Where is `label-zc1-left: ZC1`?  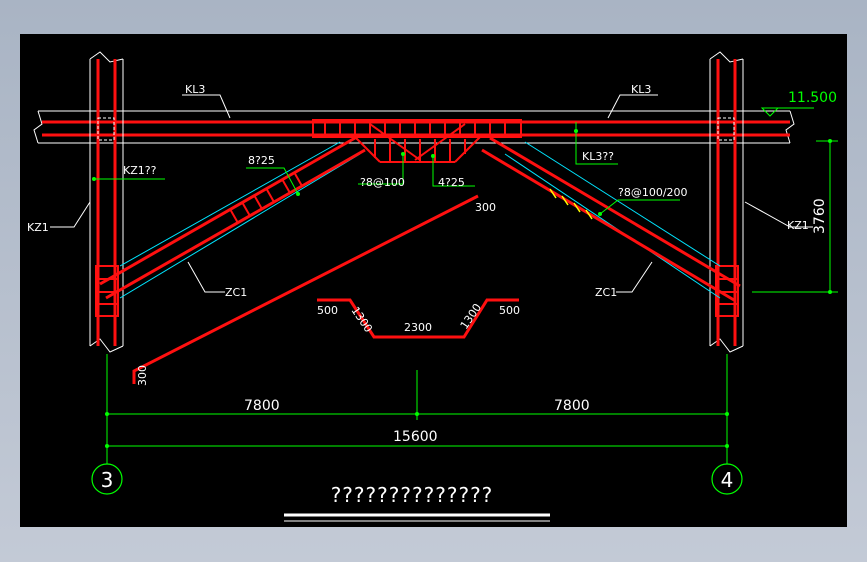 label-zc1-left: ZC1 is located at coordinates (236, 292).